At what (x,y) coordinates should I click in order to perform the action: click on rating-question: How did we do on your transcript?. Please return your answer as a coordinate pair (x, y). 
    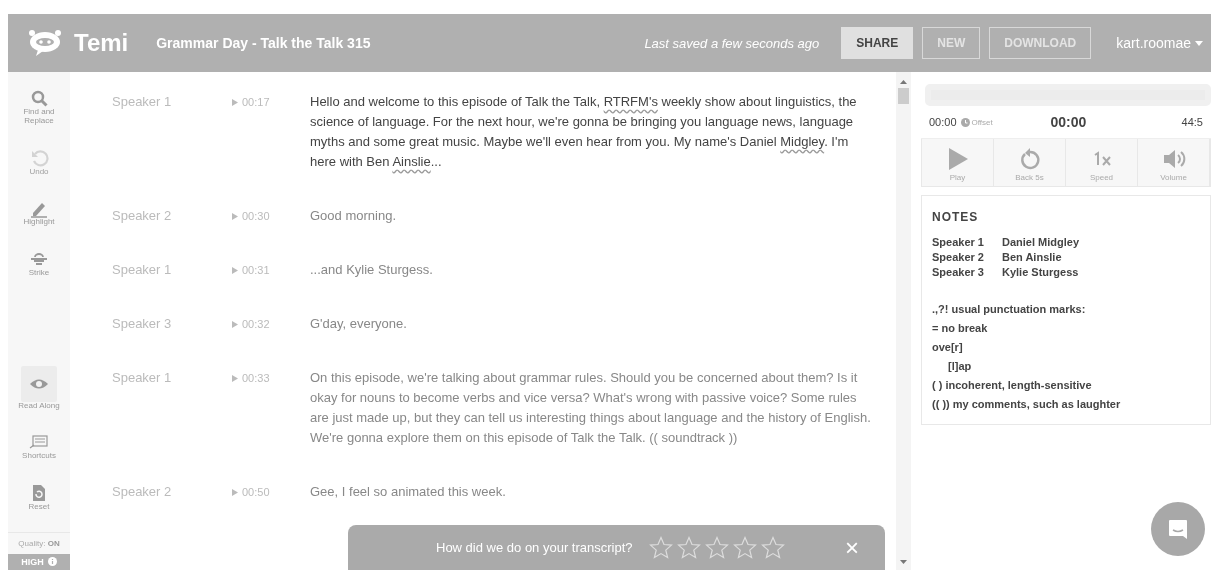
    Looking at the image, I should click on (534, 547).